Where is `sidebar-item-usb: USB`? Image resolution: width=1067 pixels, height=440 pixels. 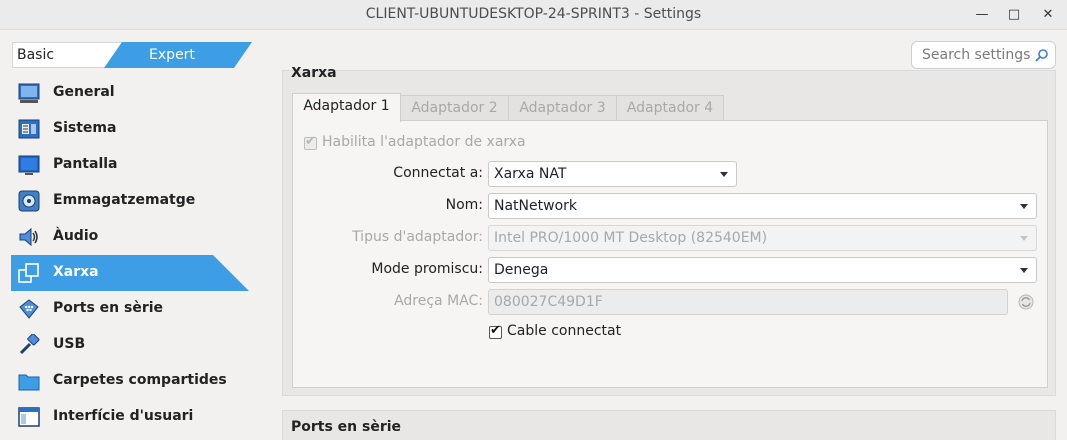
sidebar-item-usb: USB is located at coordinates (132, 345).